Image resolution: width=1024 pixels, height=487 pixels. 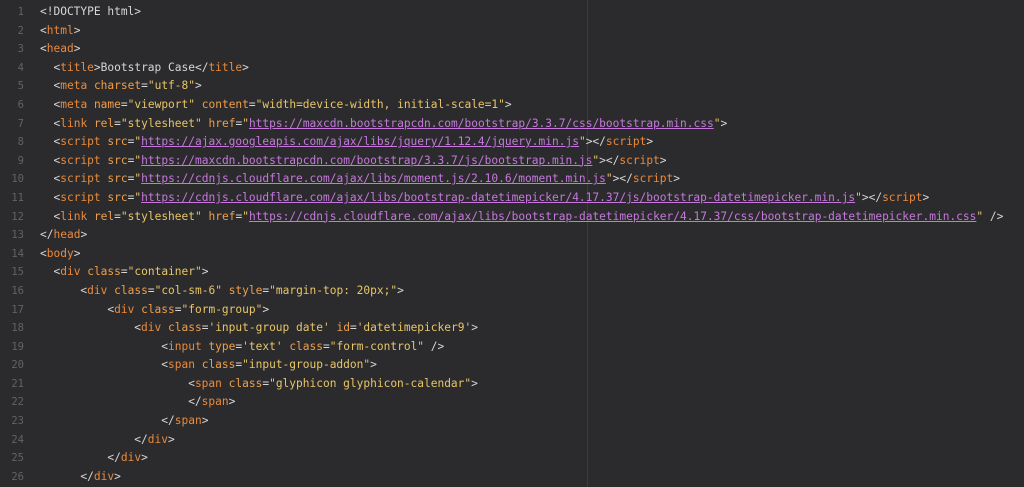 I want to click on code-line: 25 </div>, so click(x=512, y=458).